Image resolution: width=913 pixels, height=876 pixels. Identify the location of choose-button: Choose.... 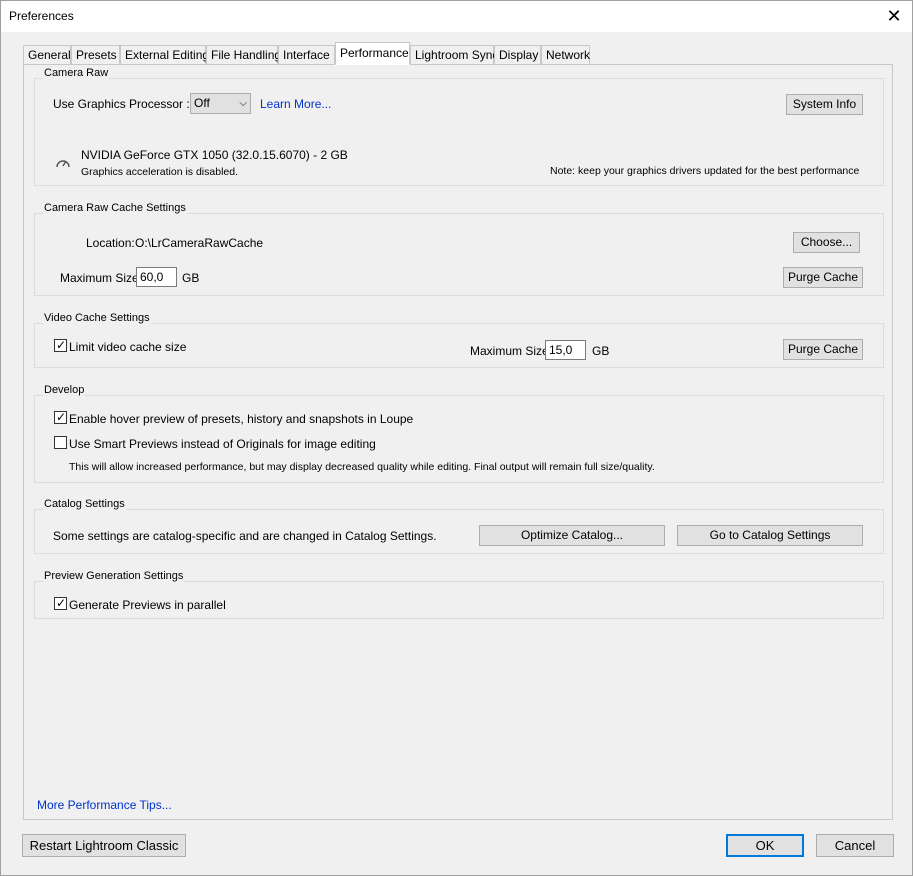
(826, 242).